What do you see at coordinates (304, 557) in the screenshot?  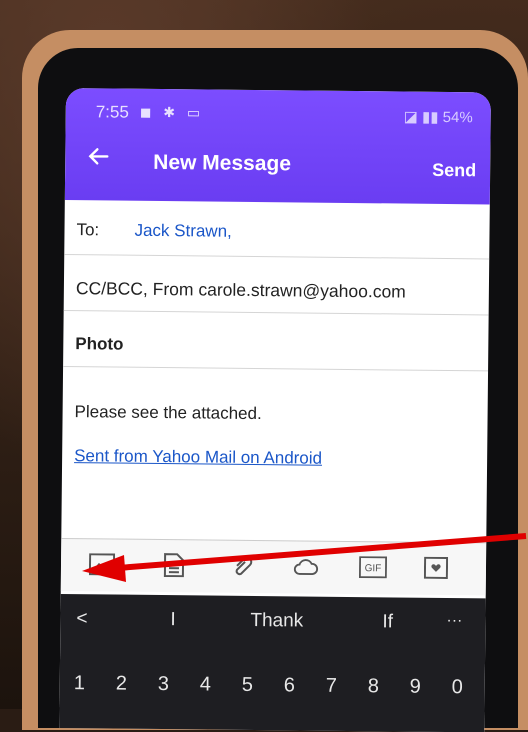 I see `red-arrow-annotation` at bounding box center [304, 557].